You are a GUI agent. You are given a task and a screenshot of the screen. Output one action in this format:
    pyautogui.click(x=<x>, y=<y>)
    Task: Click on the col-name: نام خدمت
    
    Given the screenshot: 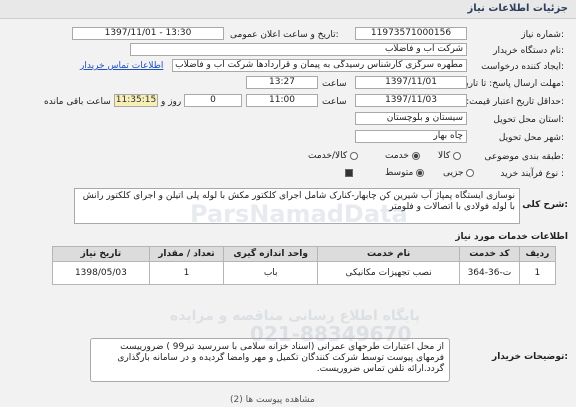 What is the action you would take?
    pyautogui.click(x=388, y=254)
    